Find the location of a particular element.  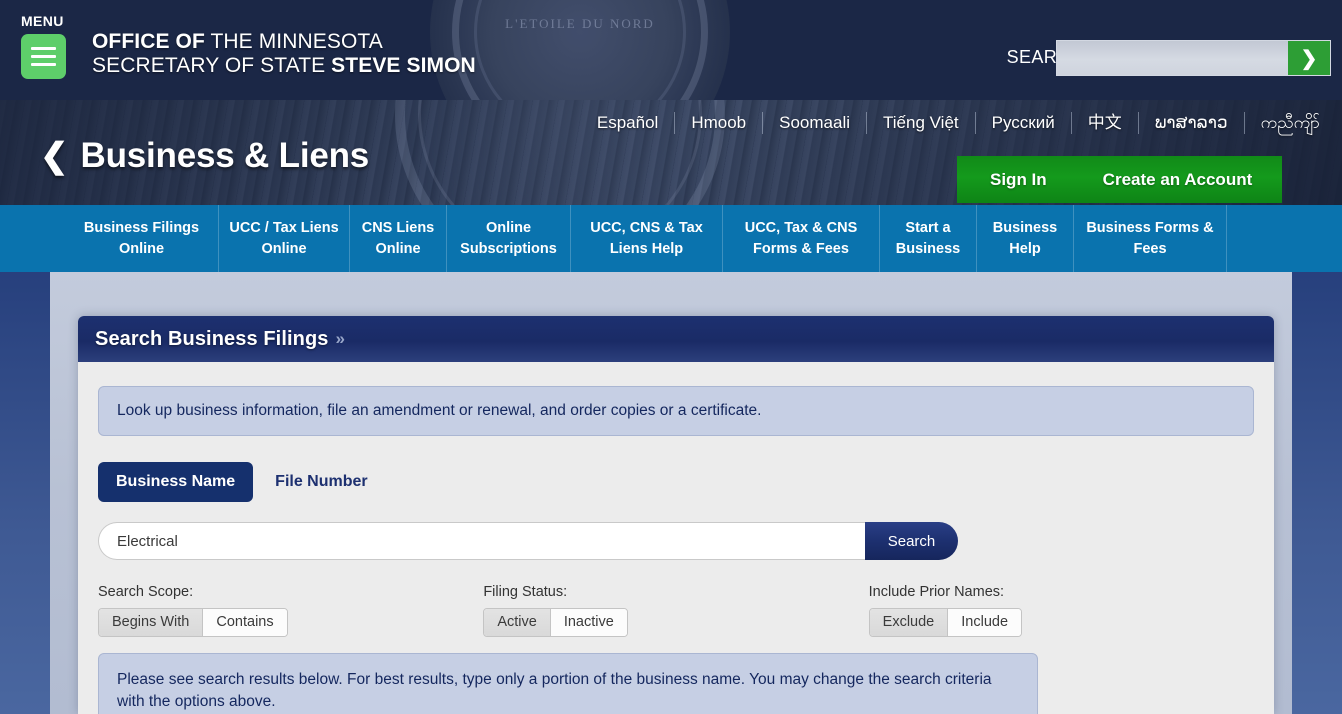

header-search-input is located at coordinates (1172, 58).